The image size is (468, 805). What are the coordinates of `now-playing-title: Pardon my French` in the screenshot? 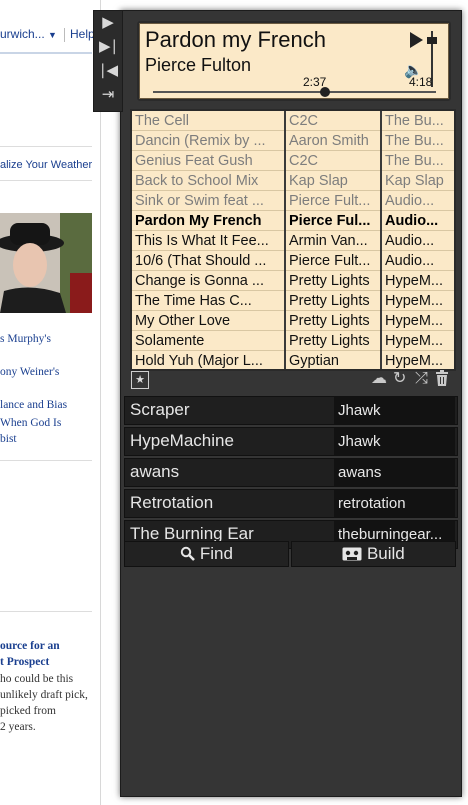 It's located at (235, 39).